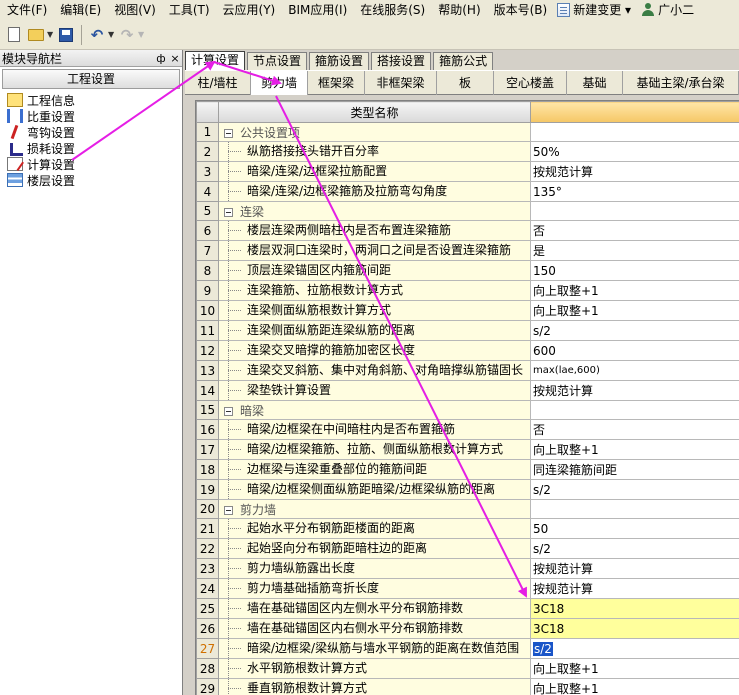 This screenshot has height=695, width=739. Describe the element at coordinates (36, 35) in the screenshot. I see `open-file-button` at that location.